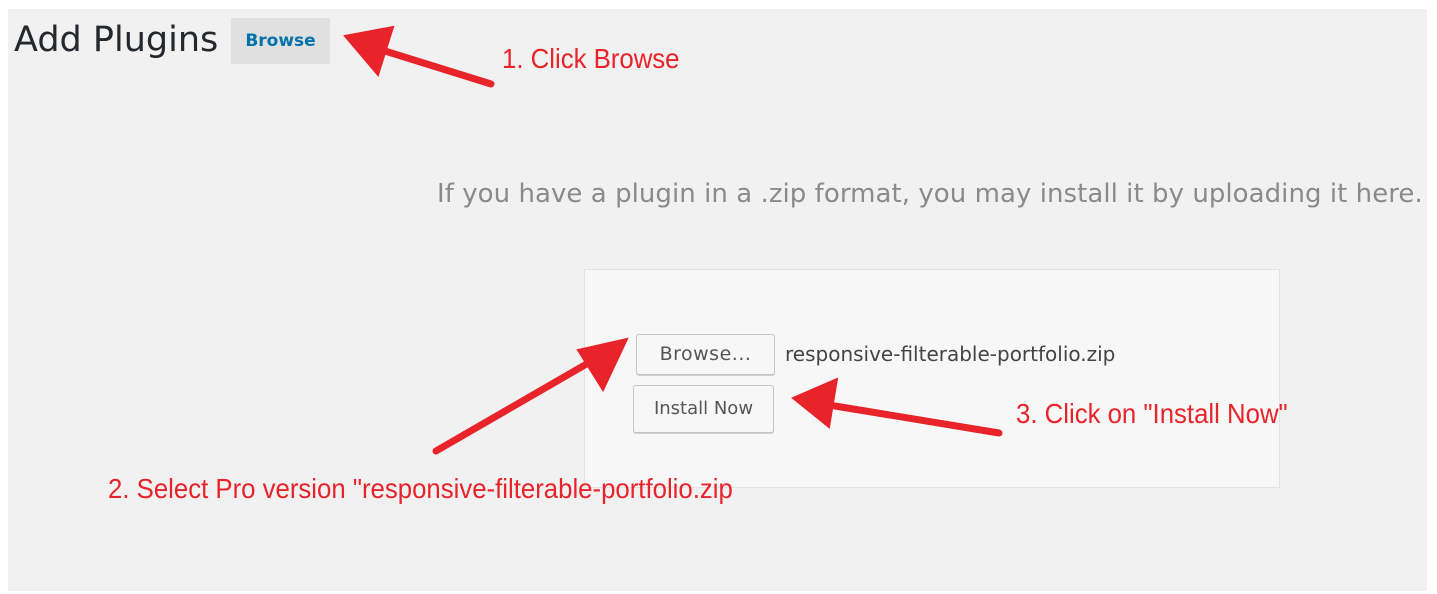  What do you see at coordinates (703, 409) in the screenshot?
I see `install-now-button: Install Now` at bounding box center [703, 409].